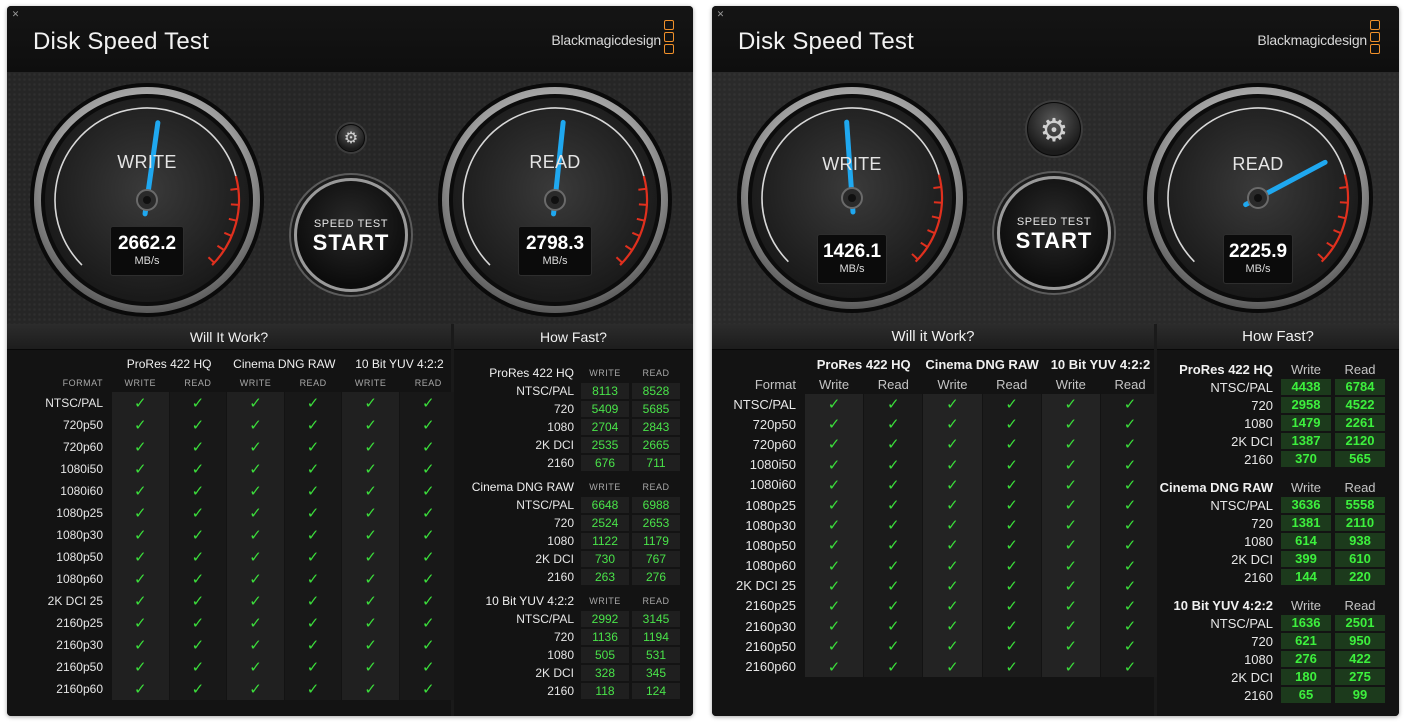  What do you see at coordinates (1278, 541) in the screenshot?
I see `speed-row: 1080 614 938` at bounding box center [1278, 541].